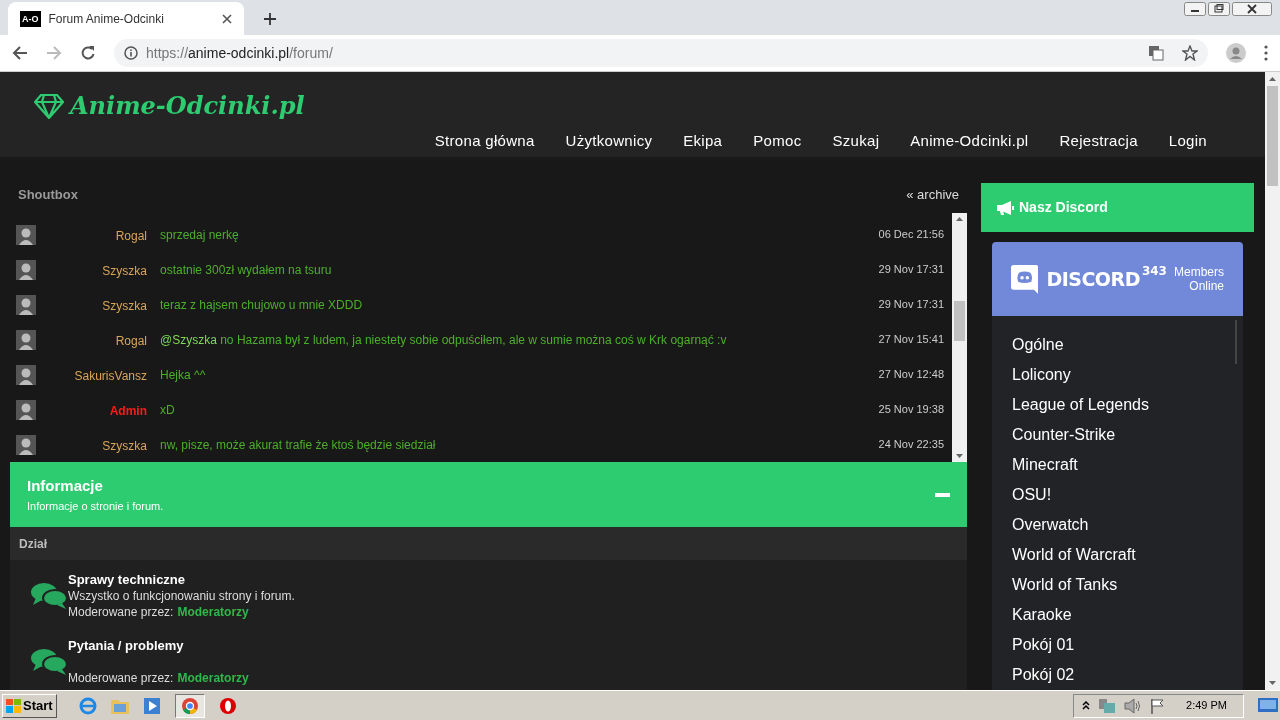 The height and width of the screenshot is (720, 1280). What do you see at coordinates (911, 410) in the screenshot?
I see `message-time: 25 Nov 19:38` at bounding box center [911, 410].